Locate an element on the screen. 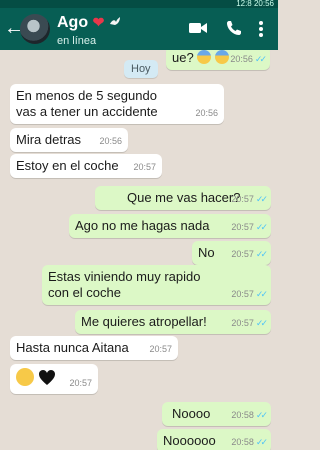 This screenshot has width=320, height=450. message-outgoing: No 20:57 ✓✓ is located at coordinates (231, 253).